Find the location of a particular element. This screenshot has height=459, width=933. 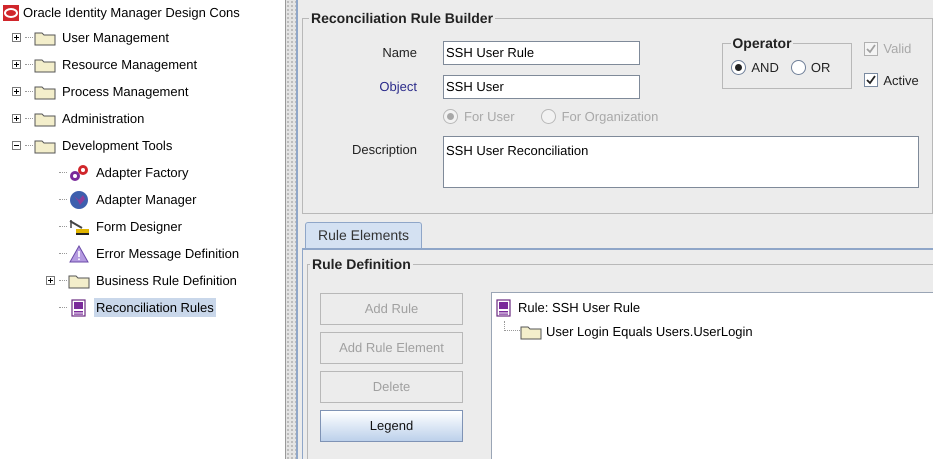

field-label: Name is located at coordinates (399, 53).